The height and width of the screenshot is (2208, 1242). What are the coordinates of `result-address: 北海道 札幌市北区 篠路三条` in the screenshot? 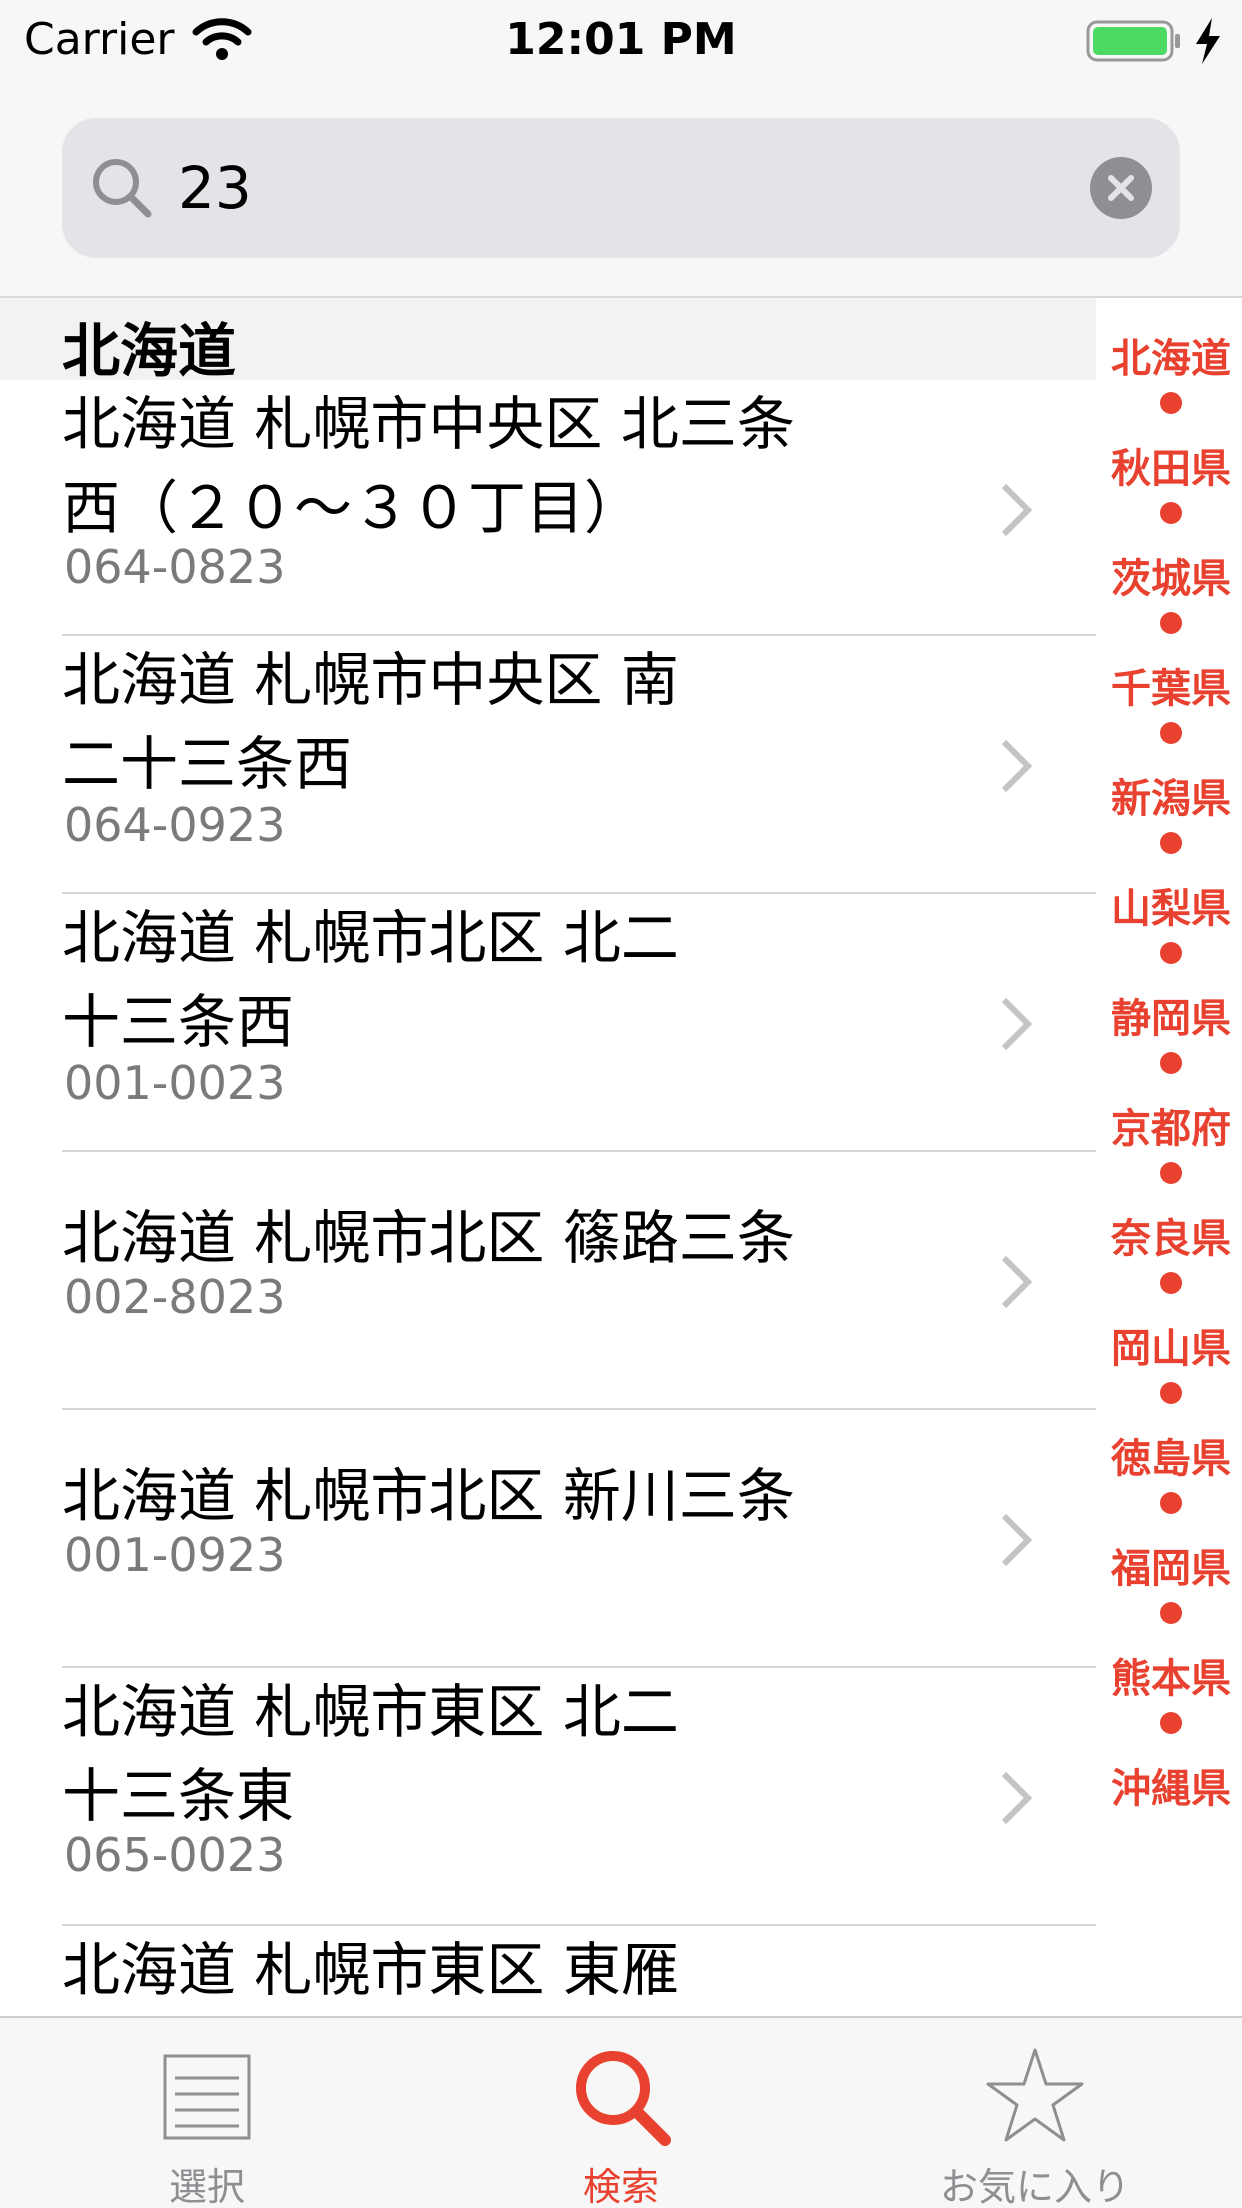 It's located at (428, 1238).